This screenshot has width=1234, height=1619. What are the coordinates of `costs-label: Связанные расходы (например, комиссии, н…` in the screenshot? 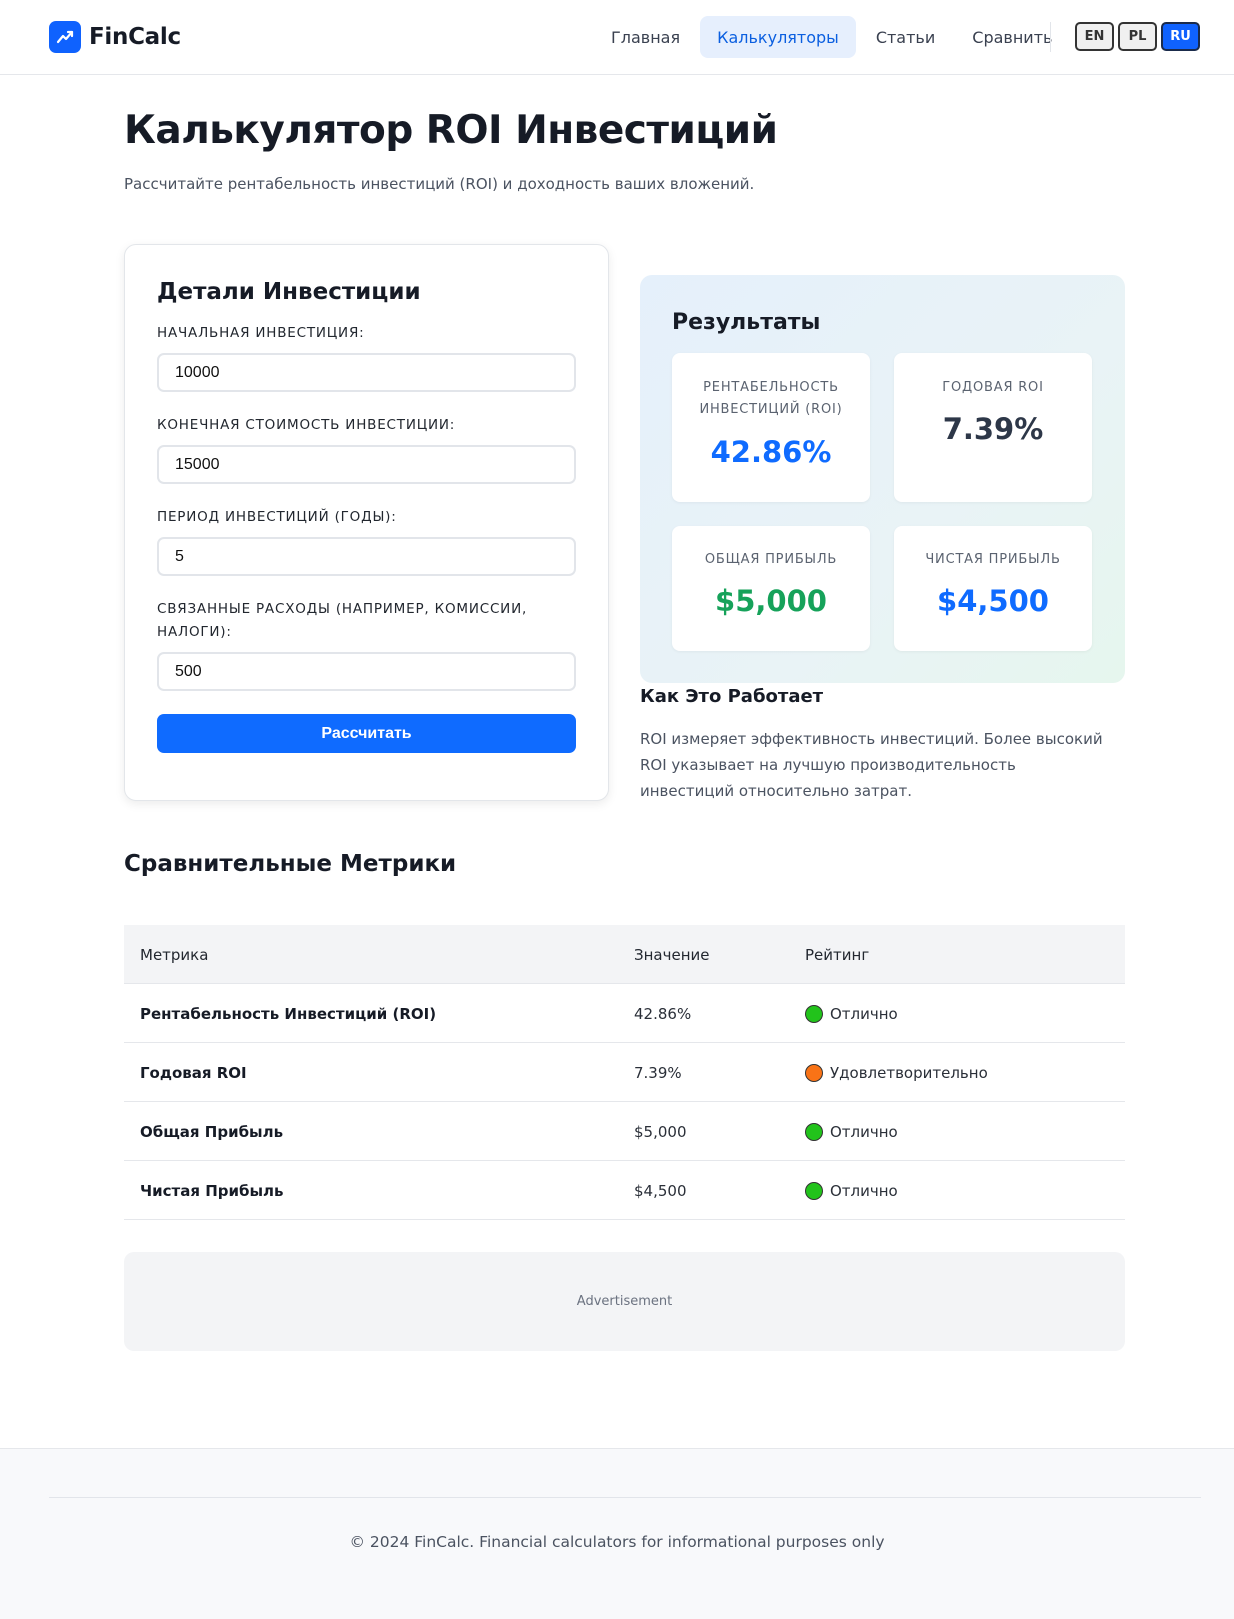 It's located at (342, 620).